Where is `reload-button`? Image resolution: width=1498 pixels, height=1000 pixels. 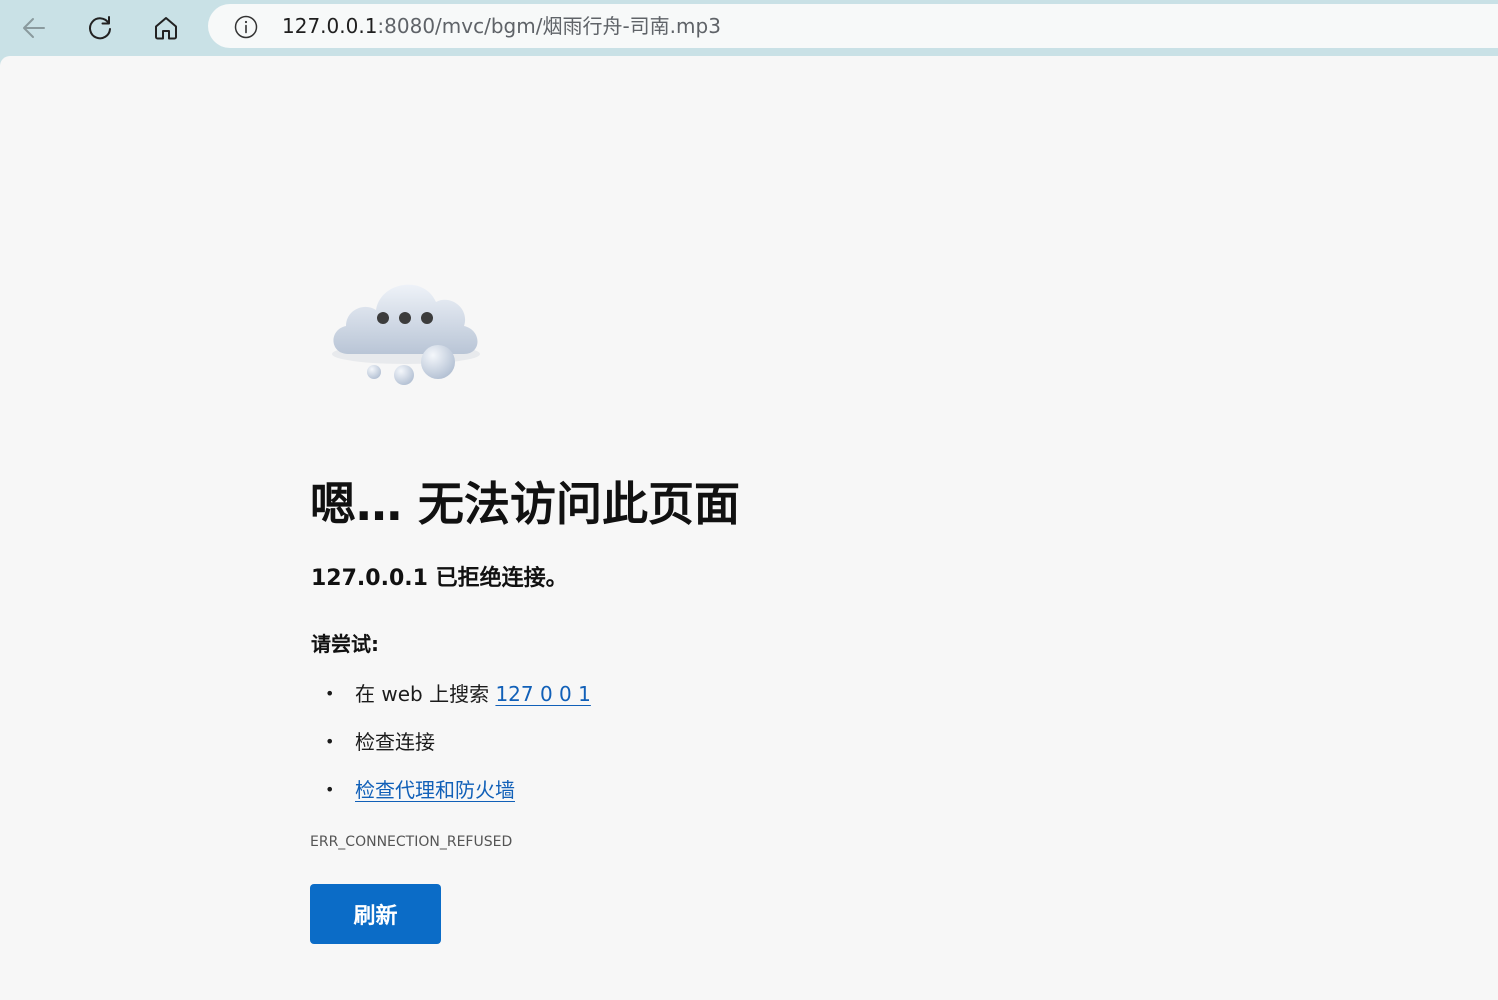
reload-button is located at coordinates (100, 28).